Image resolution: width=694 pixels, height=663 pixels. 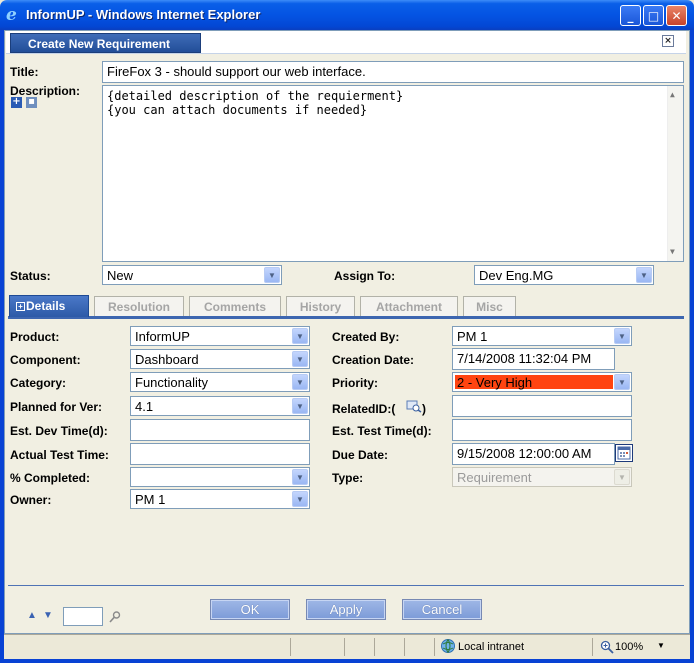 I want to click on completed-label: % Completed:, so click(x=50, y=478).